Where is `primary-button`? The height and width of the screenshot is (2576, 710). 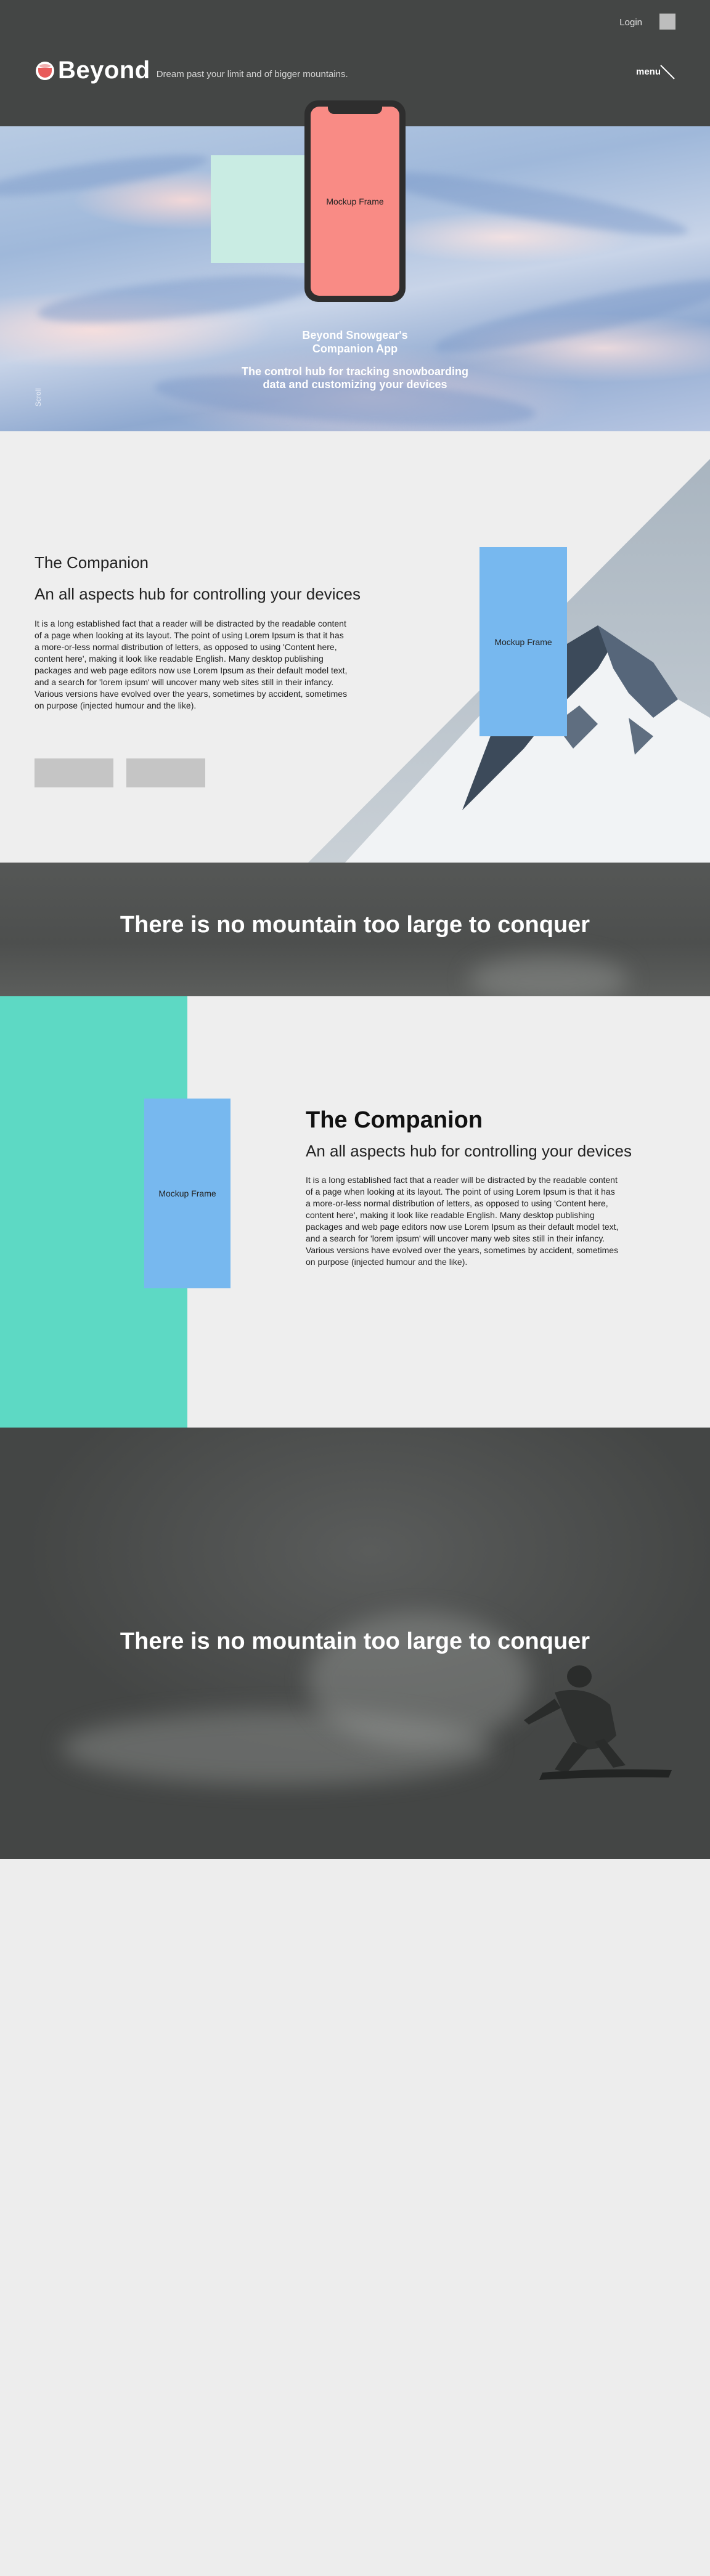 primary-button is located at coordinates (74, 772).